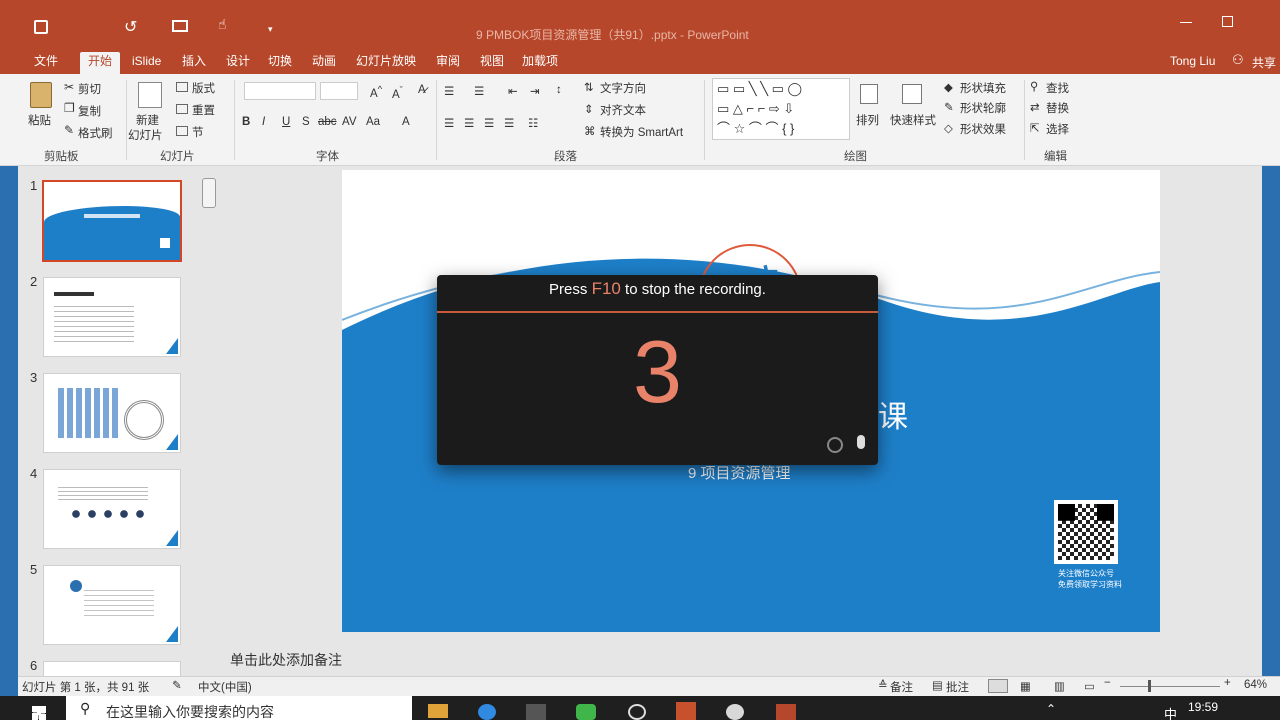  Describe the element at coordinates (376, 92) in the screenshot. I see `grow-font-icon: A^` at that location.